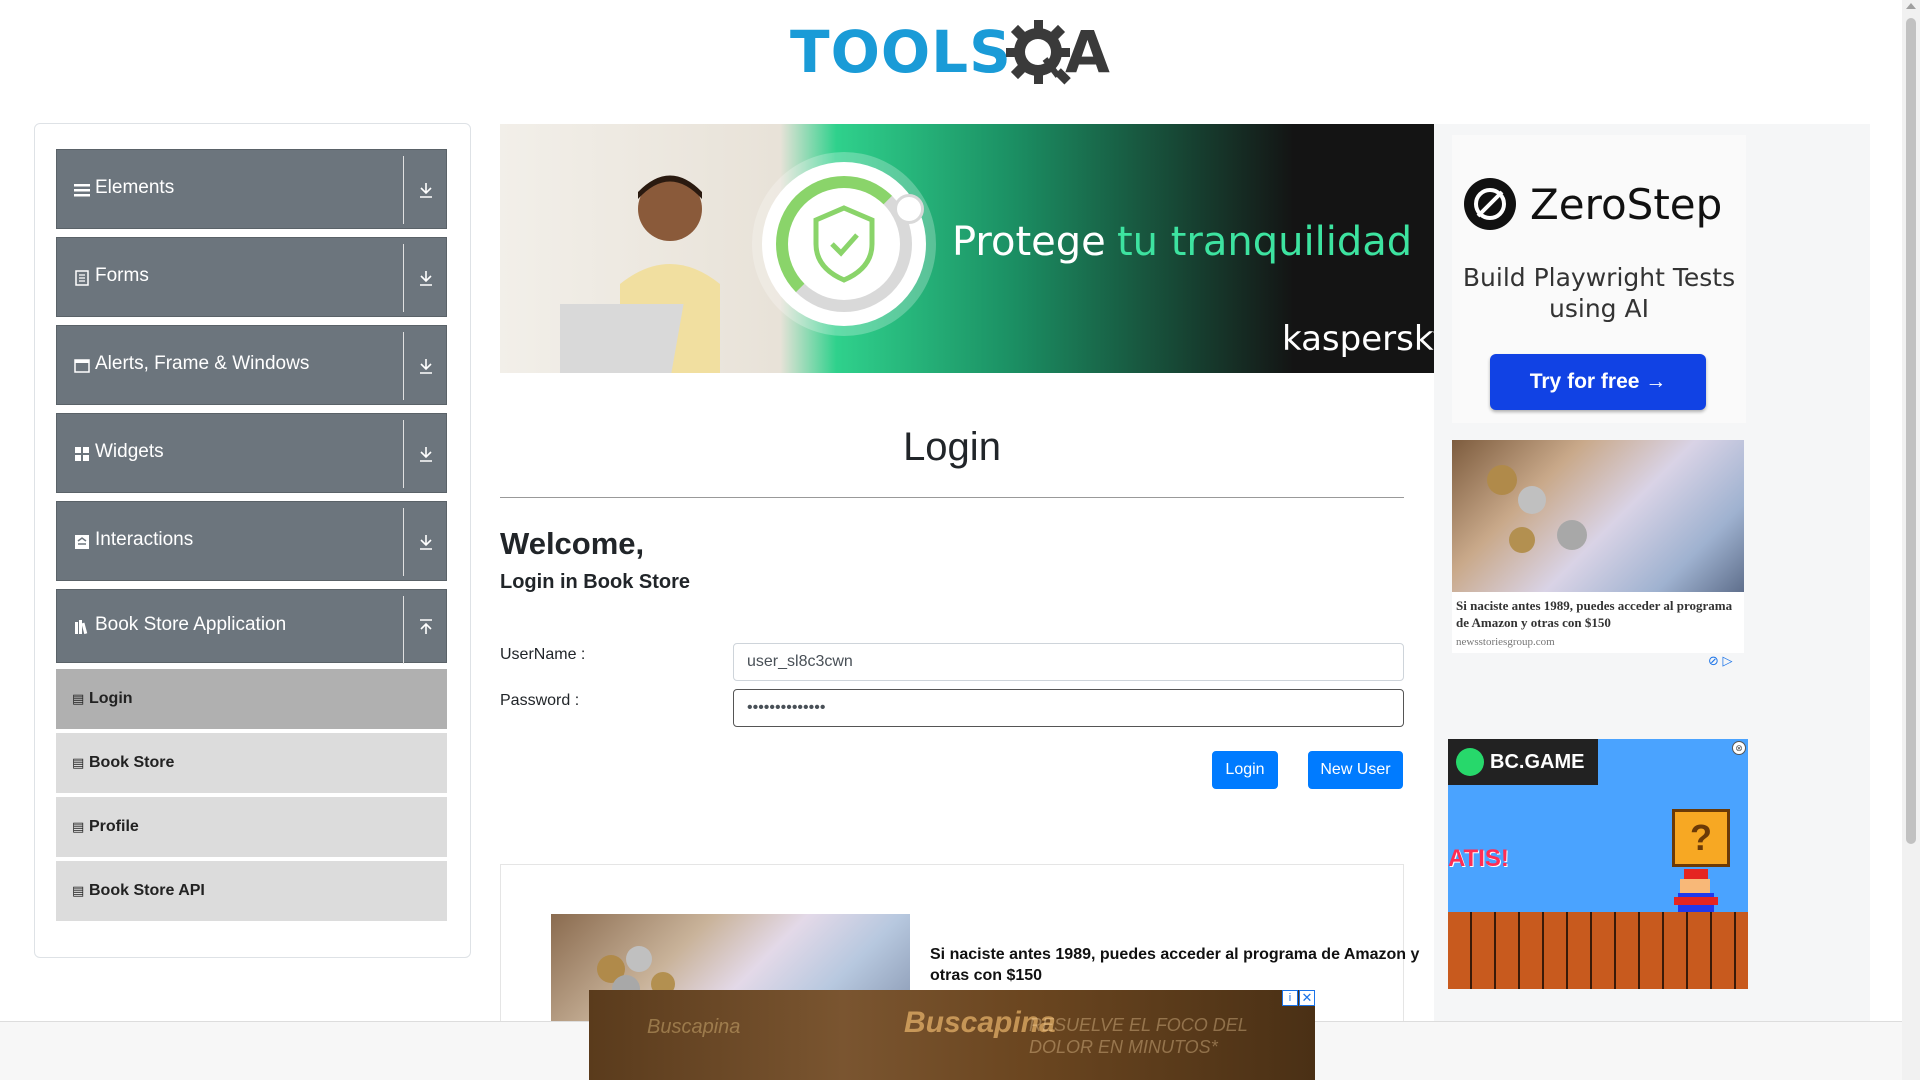 This screenshot has height=1080, width=1920. What do you see at coordinates (251, 453) in the screenshot?
I see `sidebar-group-widgets: Widgets` at bounding box center [251, 453].